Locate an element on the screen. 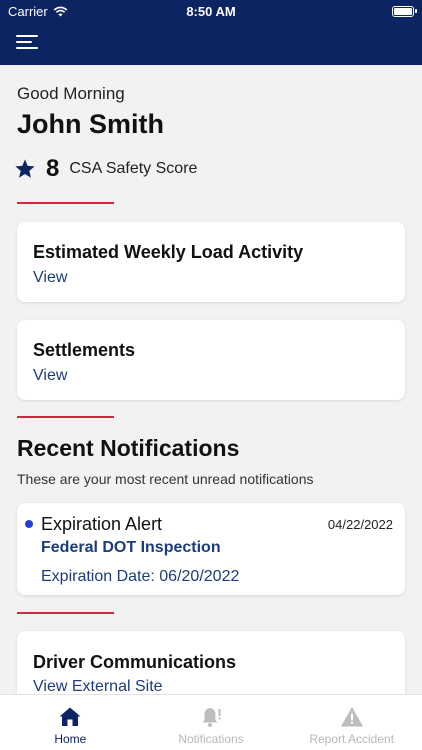  bell-icon is located at coordinates (211, 717).